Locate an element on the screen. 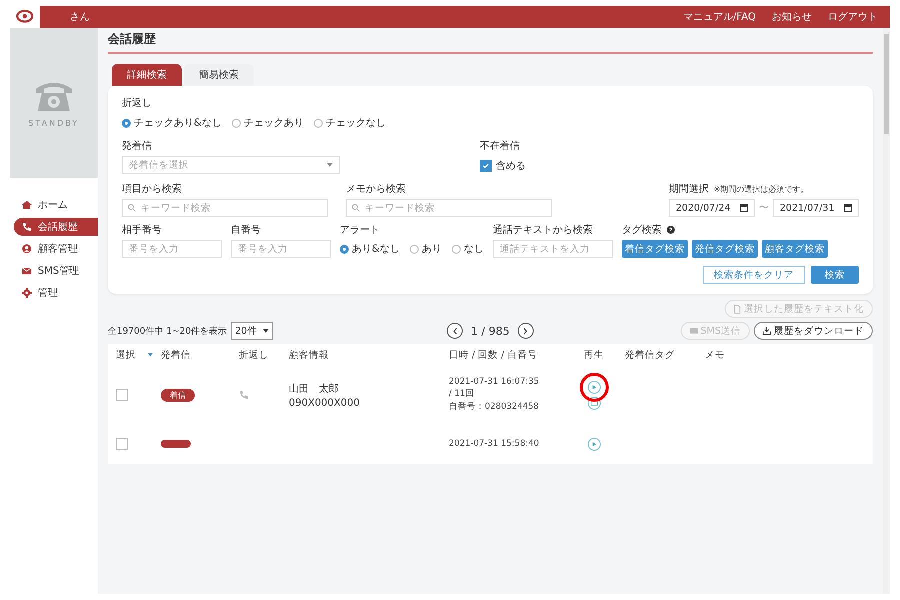  document-icon is located at coordinates (737, 309).